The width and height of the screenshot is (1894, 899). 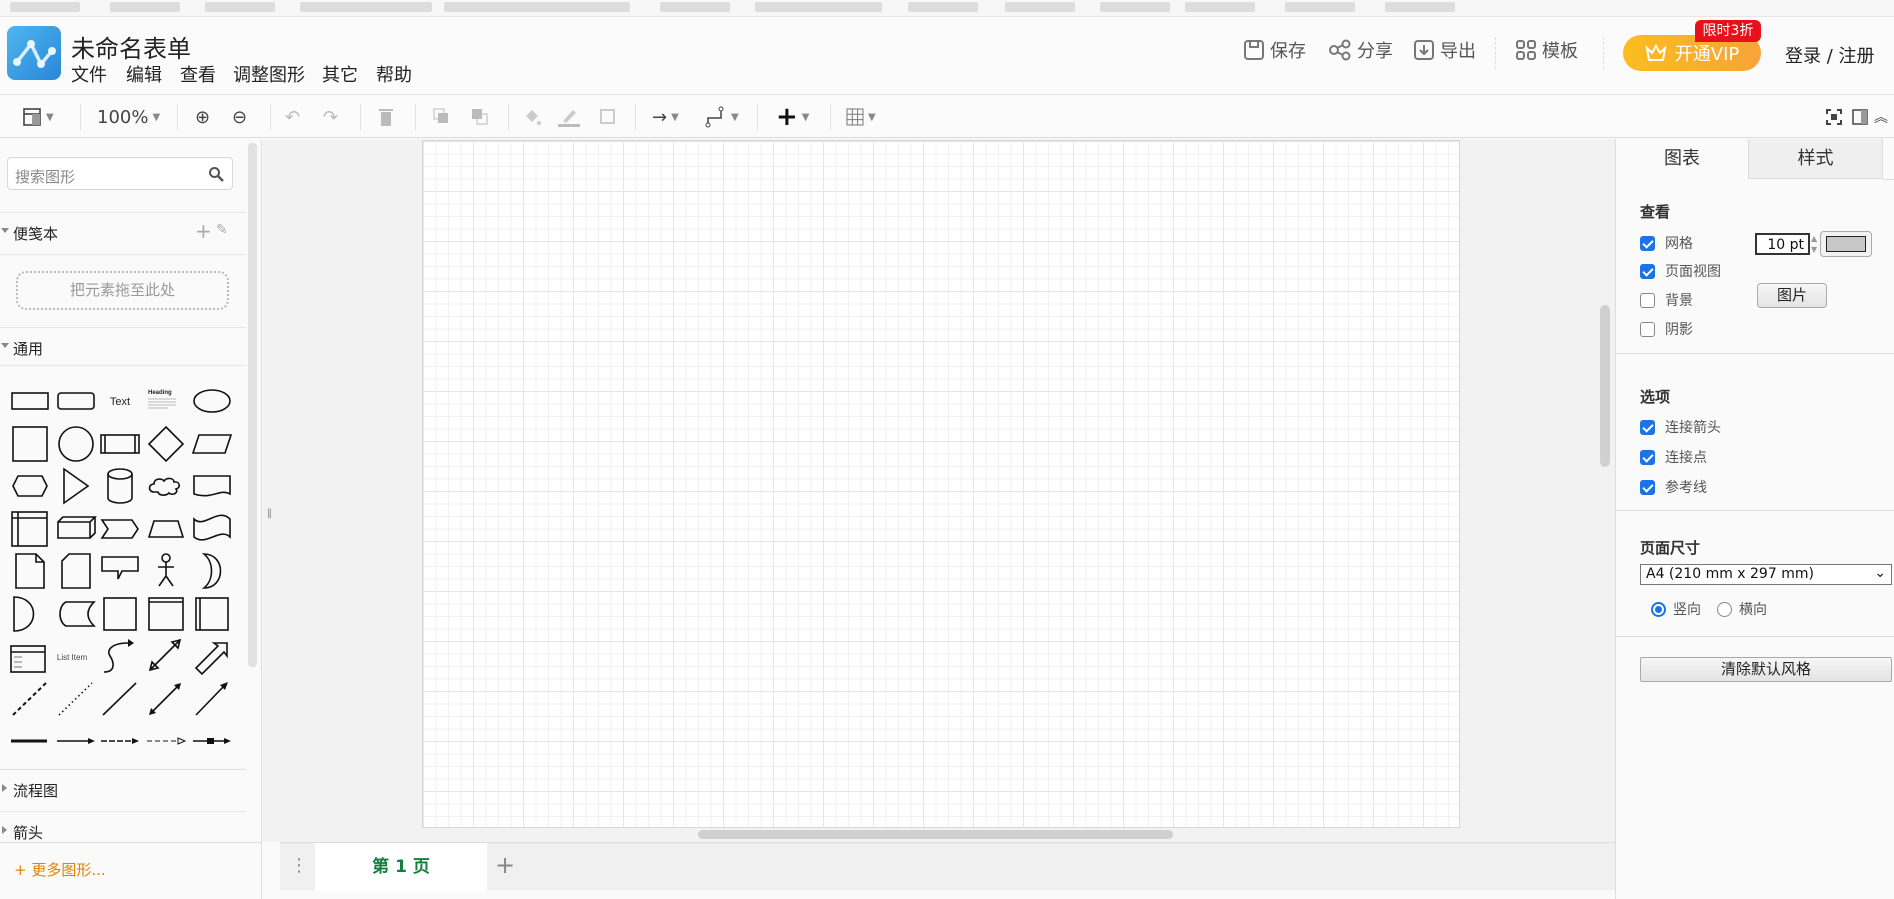 What do you see at coordinates (1860, 117) in the screenshot?
I see `format-panel-toggle` at bounding box center [1860, 117].